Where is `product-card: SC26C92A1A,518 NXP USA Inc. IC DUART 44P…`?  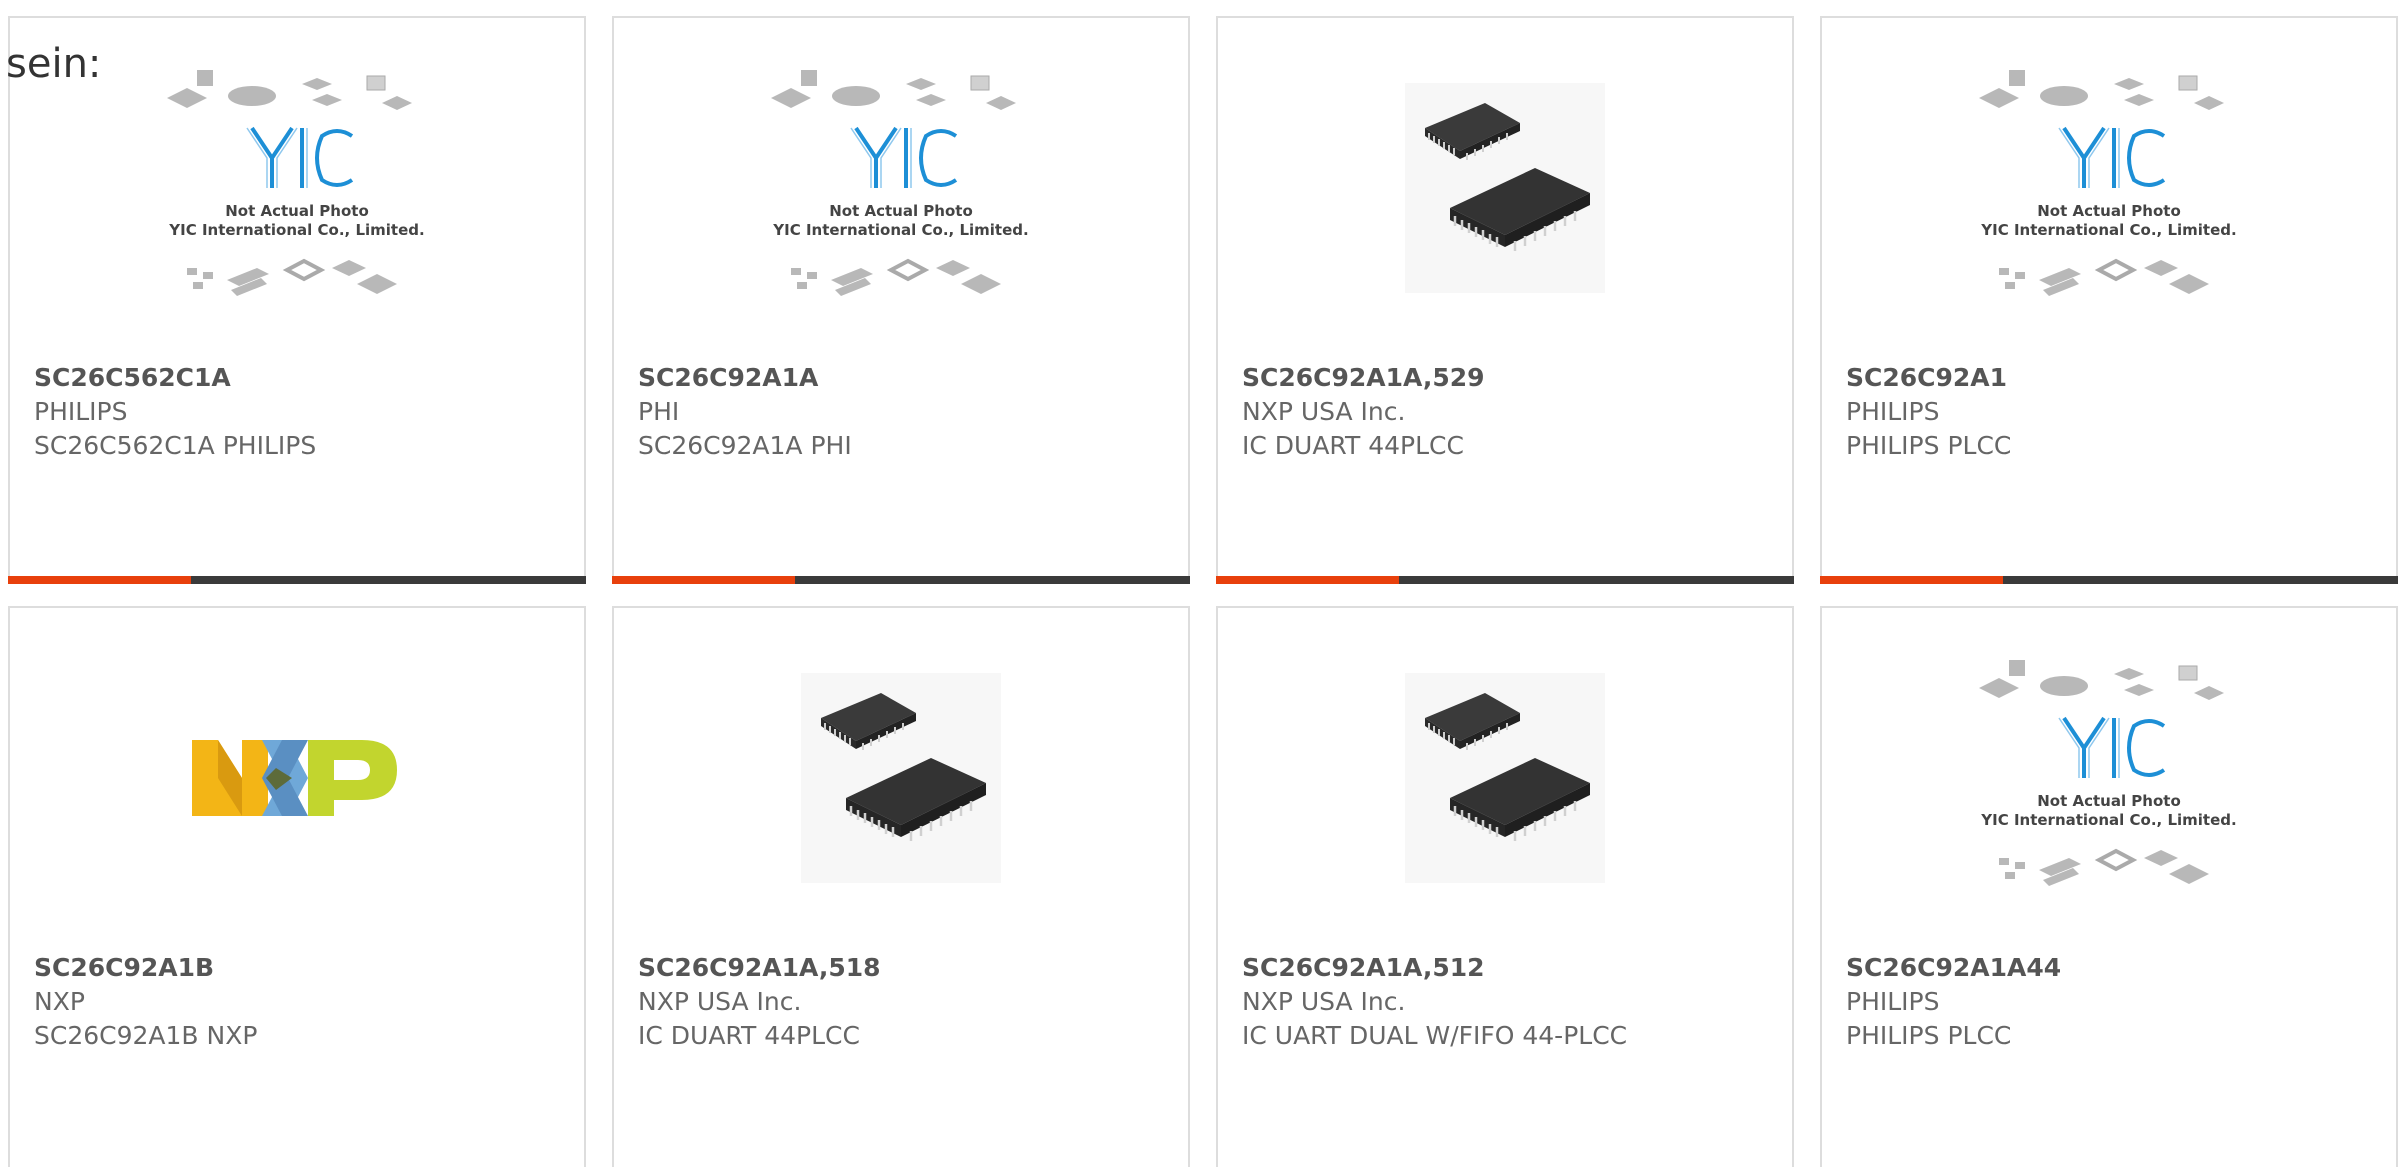 product-card: SC26C92A1A,518 NXP USA Inc. IC DUART 44P… is located at coordinates (901, 886).